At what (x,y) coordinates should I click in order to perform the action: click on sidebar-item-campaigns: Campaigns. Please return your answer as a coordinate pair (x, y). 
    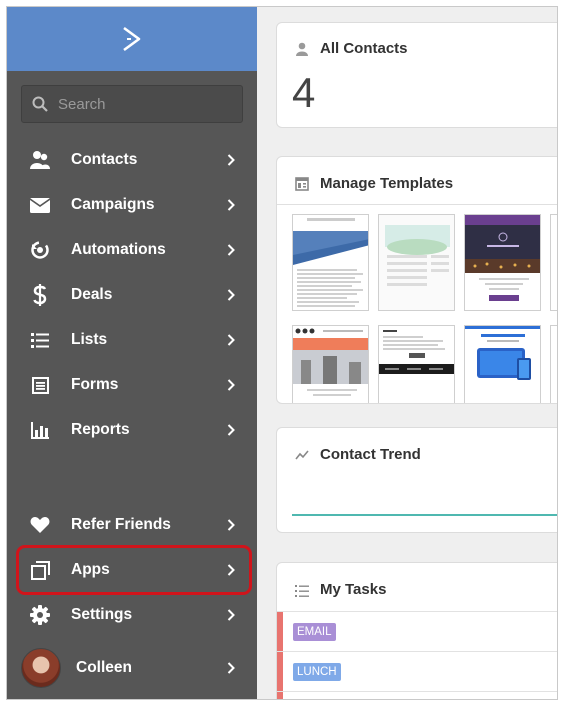
    Looking at the image, I should click on (132, 205).